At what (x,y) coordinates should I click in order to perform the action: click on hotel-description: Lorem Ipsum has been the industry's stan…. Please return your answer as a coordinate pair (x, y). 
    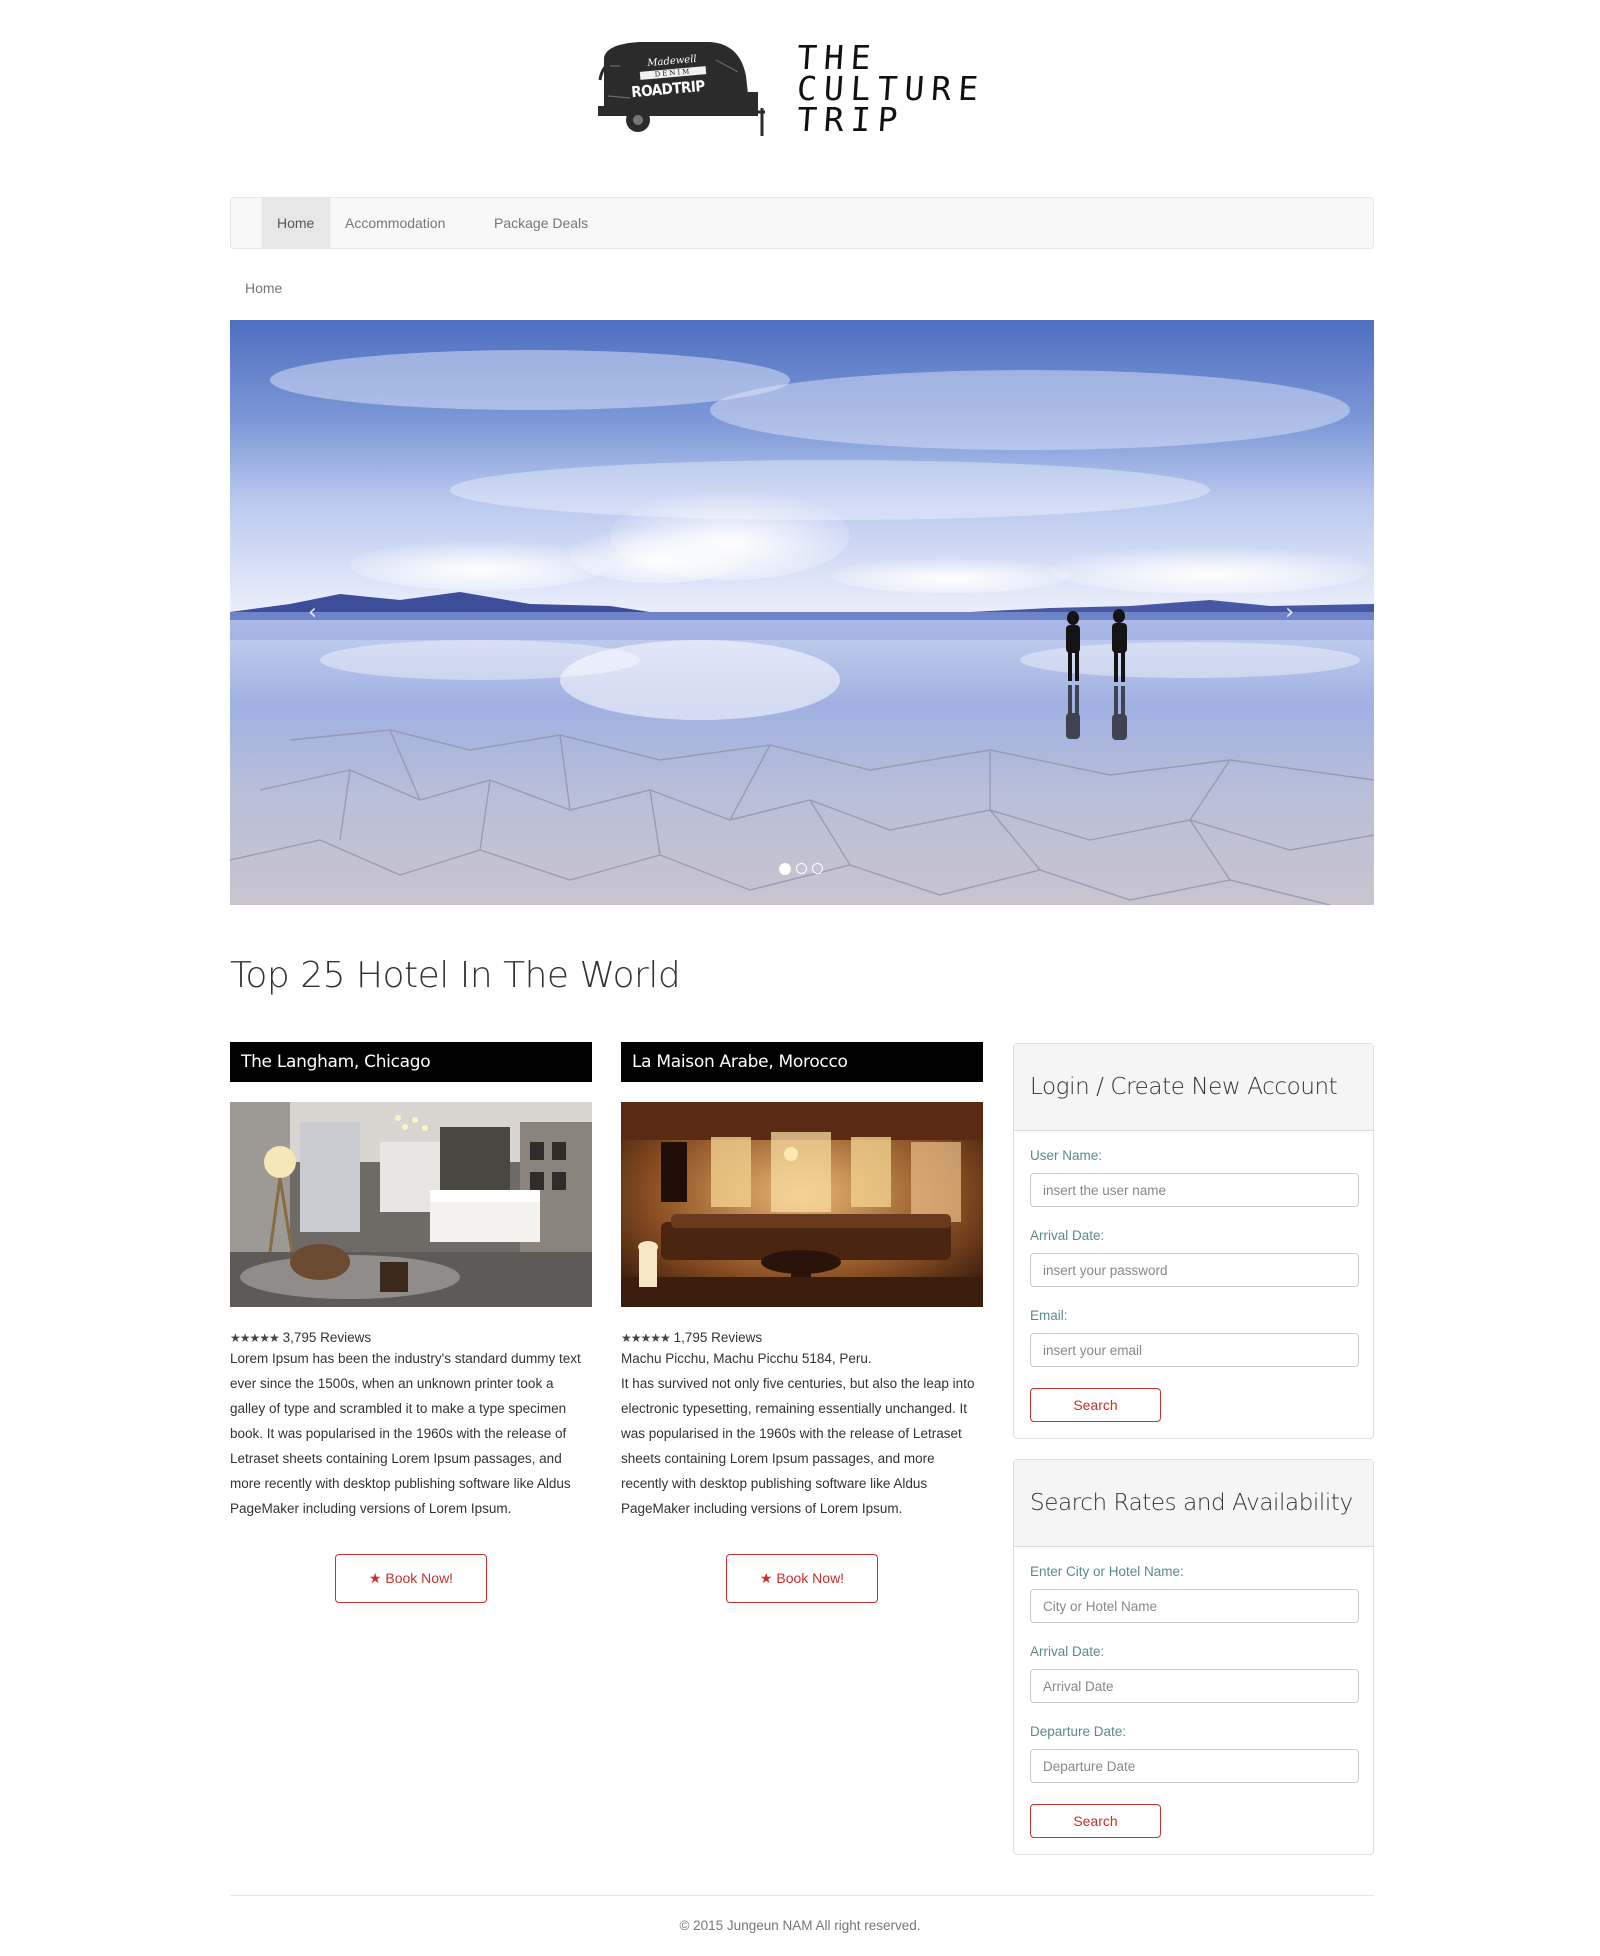
    Looking at the image, I should click on (405, 1433).